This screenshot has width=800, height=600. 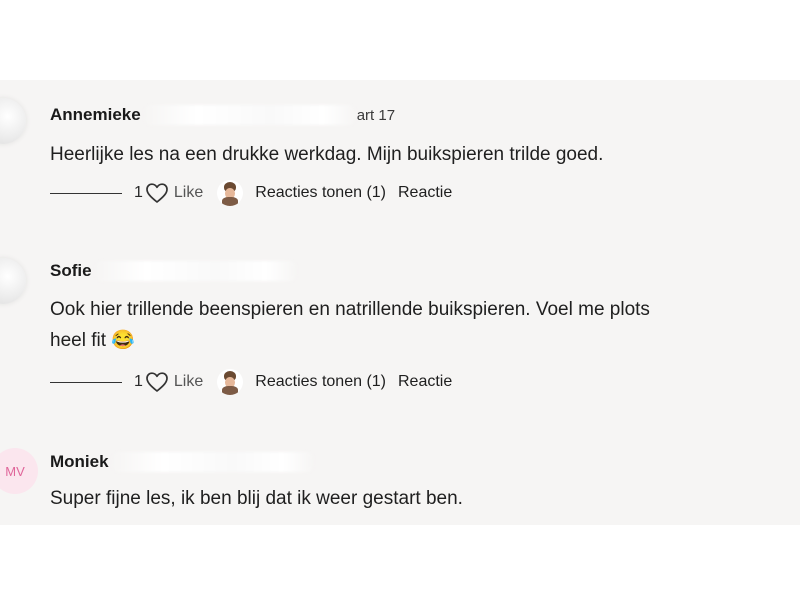 What do you see at coordinates (123, 340) in the screenshot?
I see `laughing-emoji: 😂` at bounding box center [123, 340].